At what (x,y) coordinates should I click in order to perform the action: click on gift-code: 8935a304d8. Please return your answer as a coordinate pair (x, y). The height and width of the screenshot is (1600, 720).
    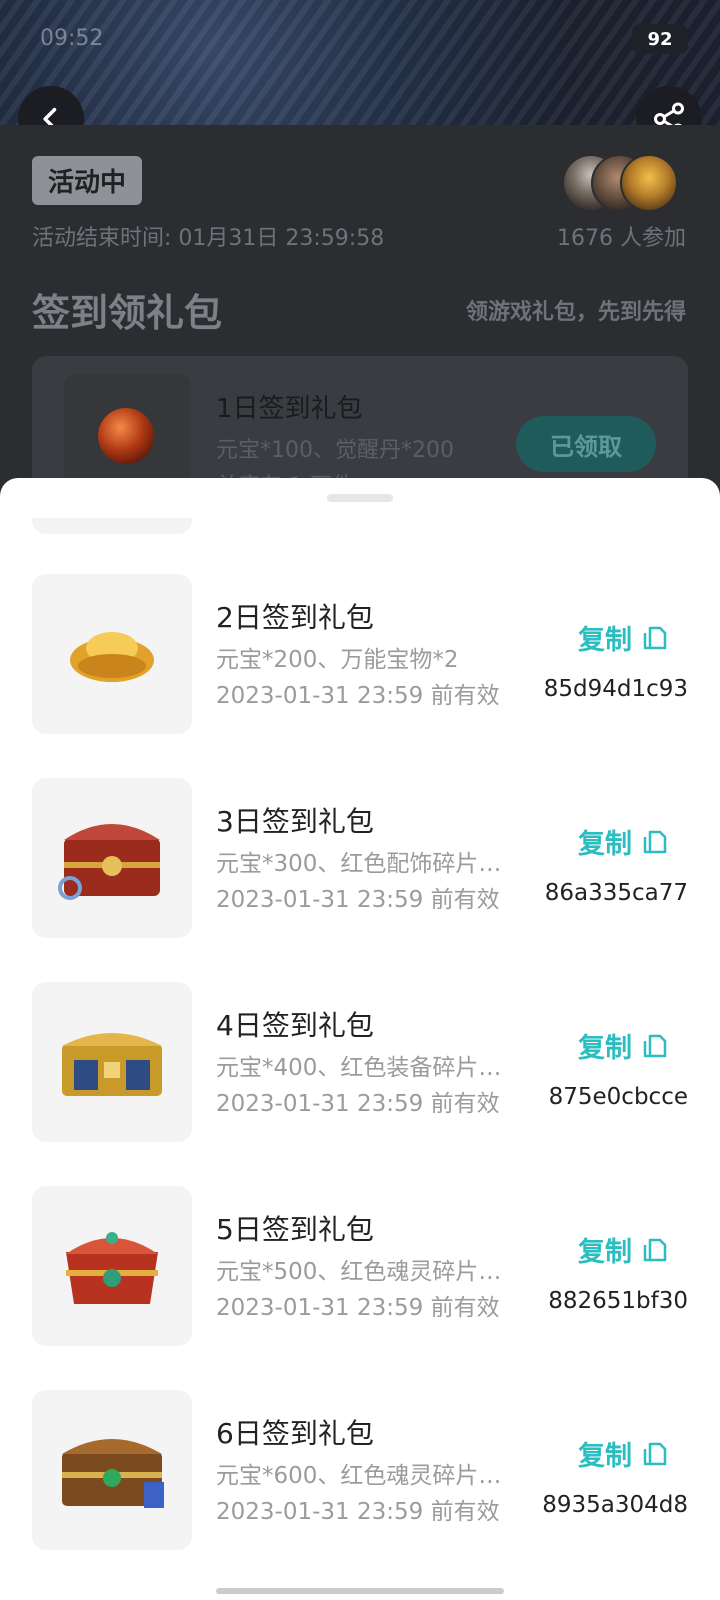
    Looking at the image, I should click on (615, 1505).